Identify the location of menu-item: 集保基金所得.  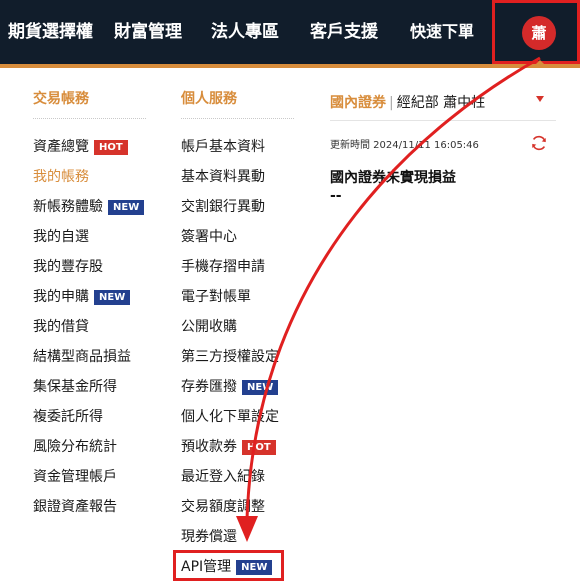
(75, 387).